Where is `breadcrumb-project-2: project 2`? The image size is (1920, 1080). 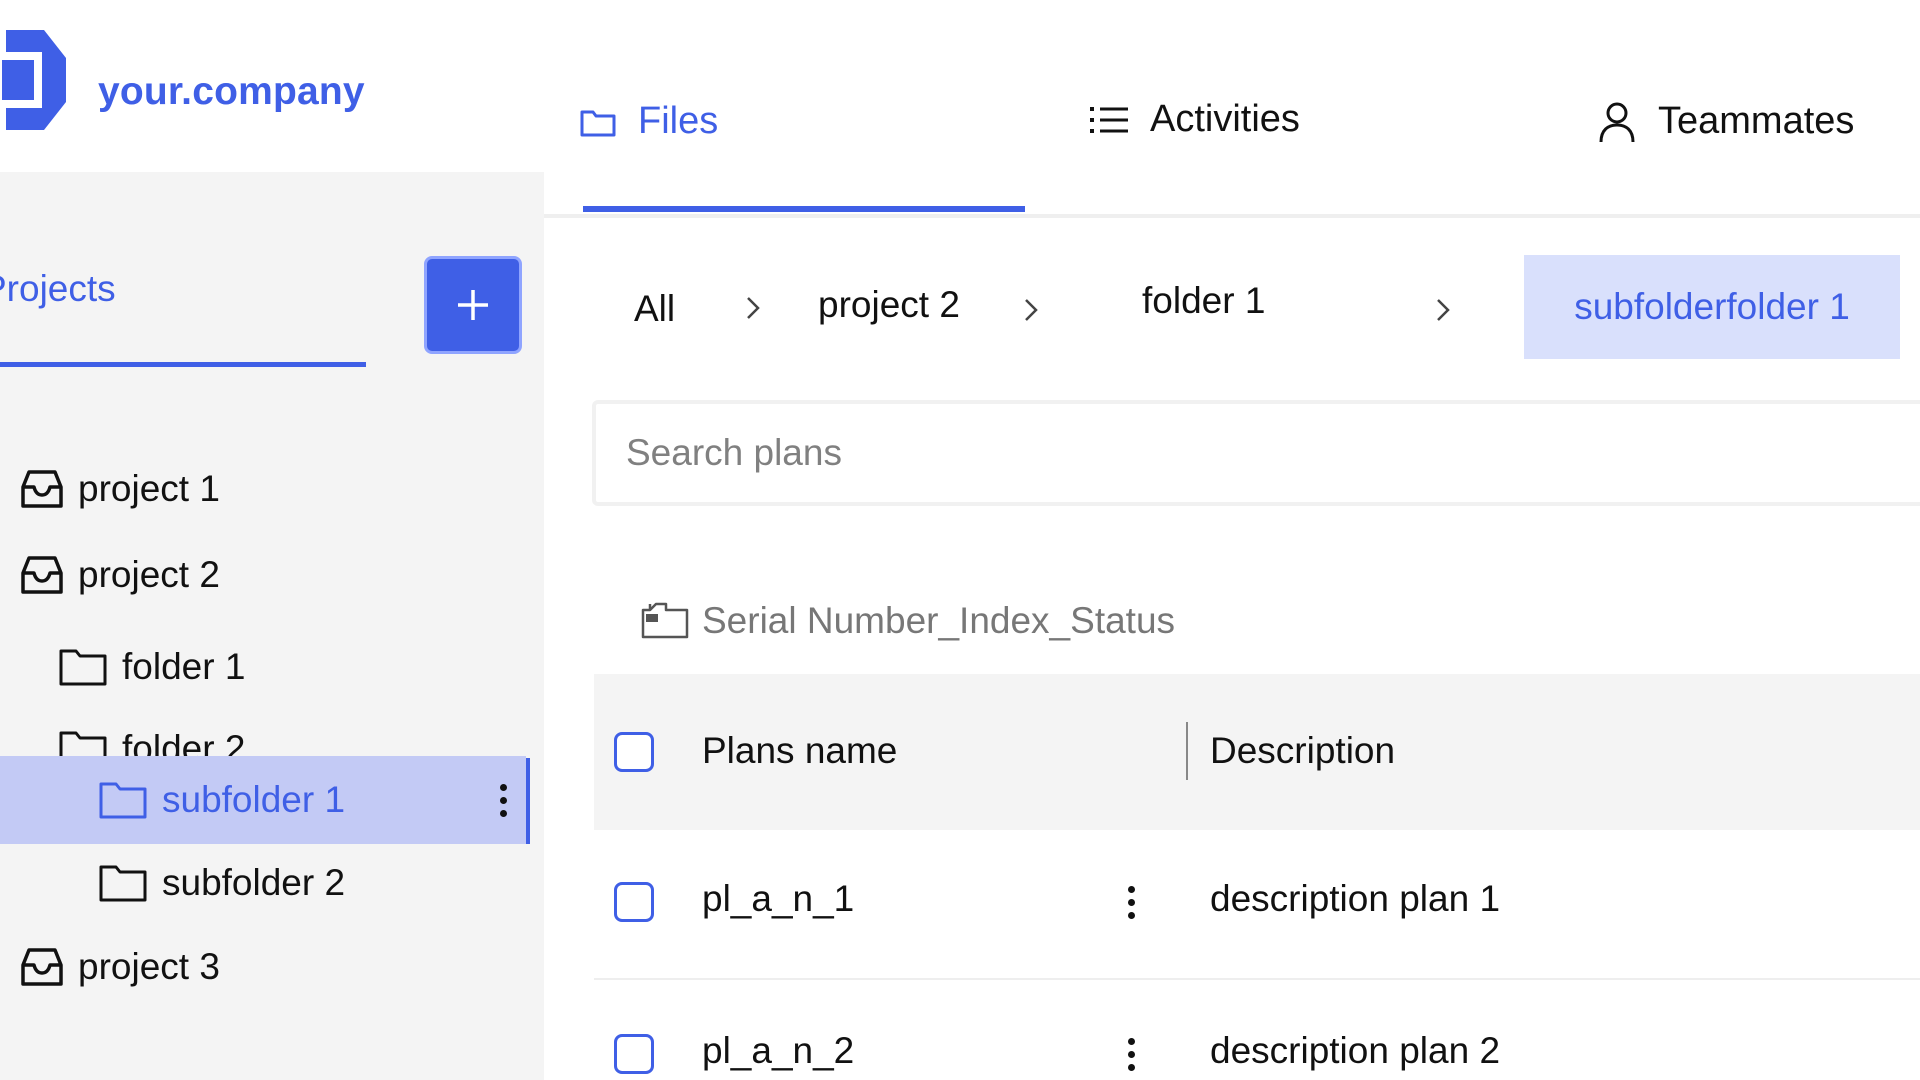 breadcrumb-project-2: project 2 is located at coordinates (889, 305).